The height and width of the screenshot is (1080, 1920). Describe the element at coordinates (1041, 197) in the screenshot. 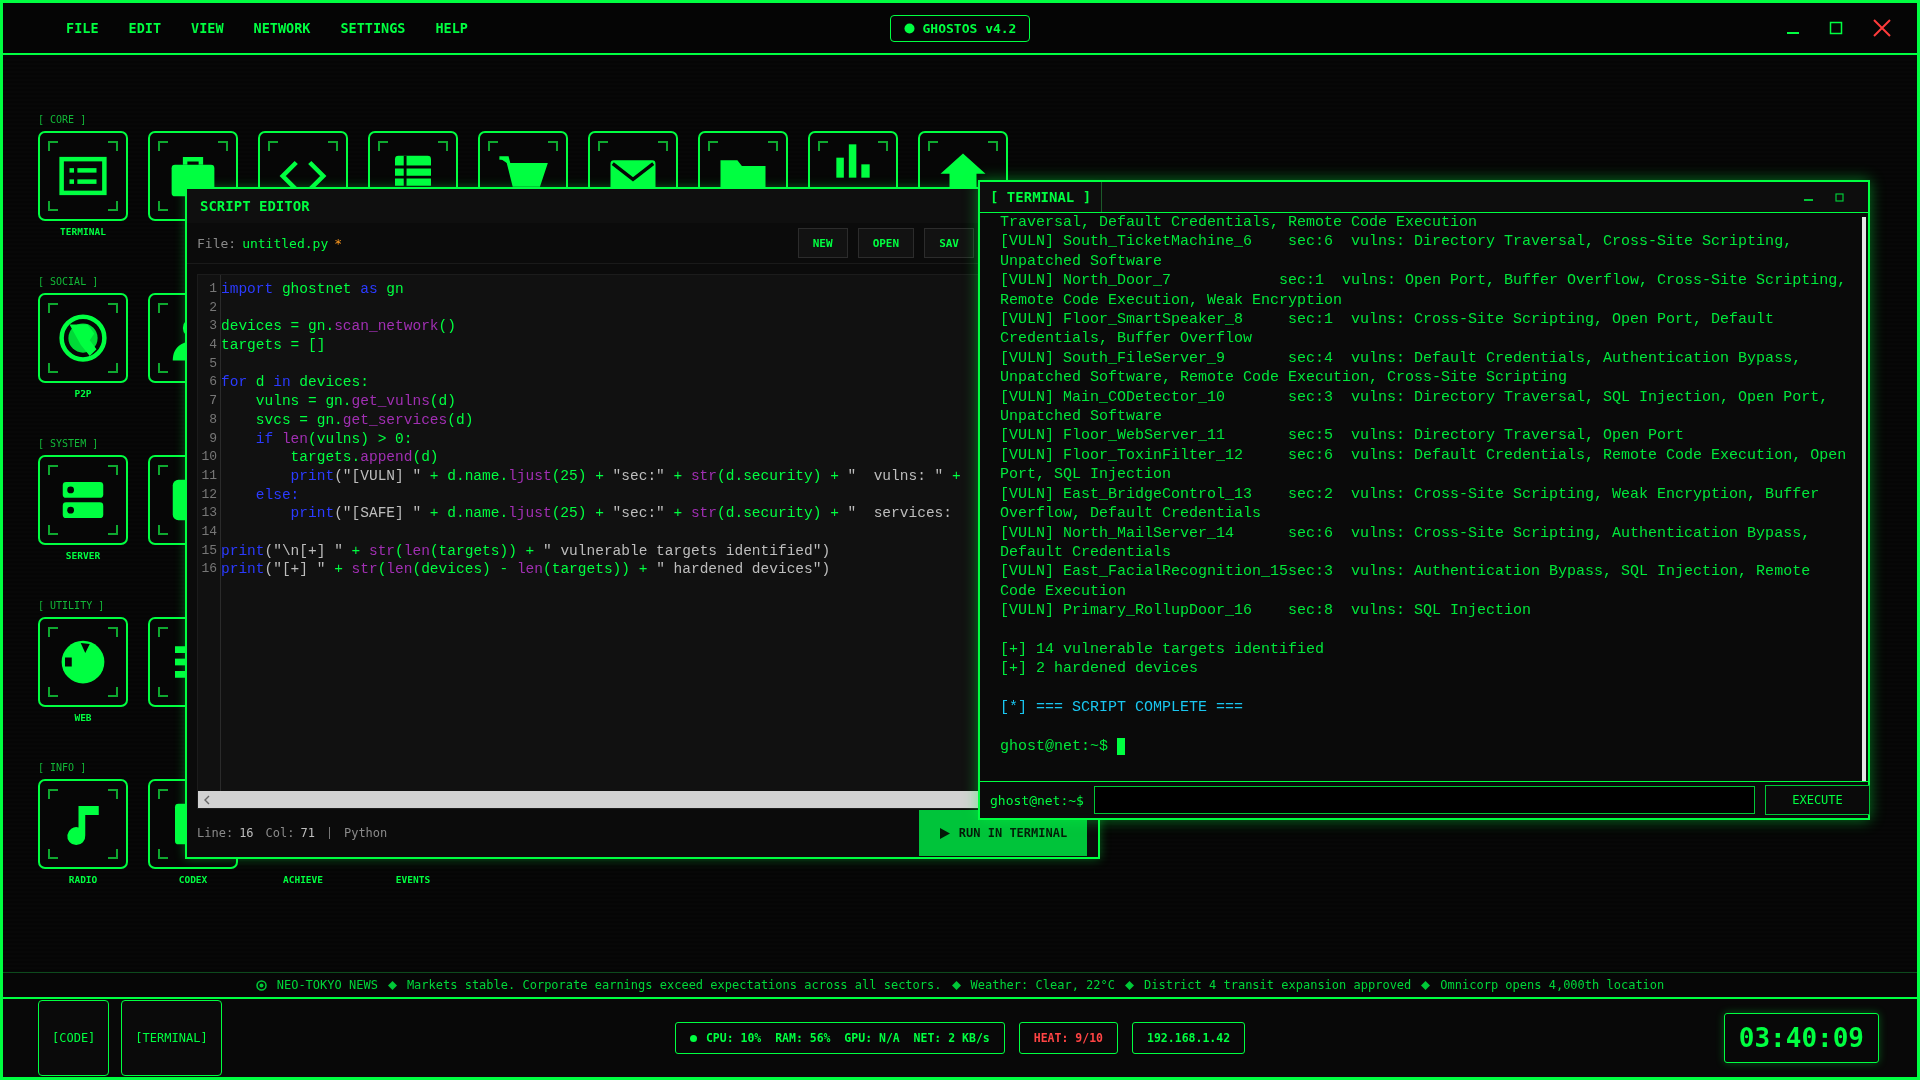

I see `window-title: [ TERMINAL ]` at that location.